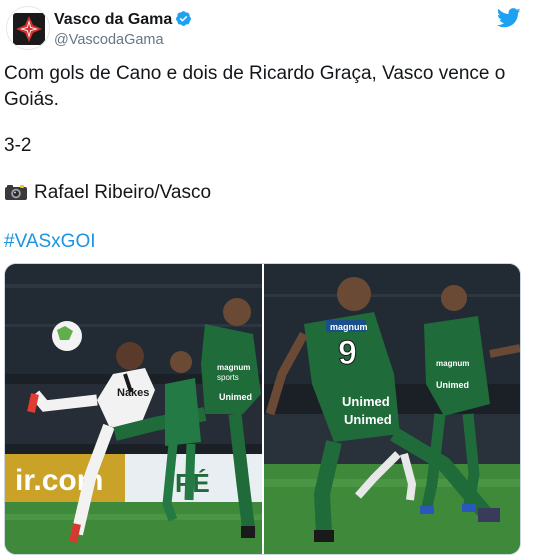 This screenshot has height=558, width=539. I want to click on tweet-text-line-2: Goiás., so click(31, 99).